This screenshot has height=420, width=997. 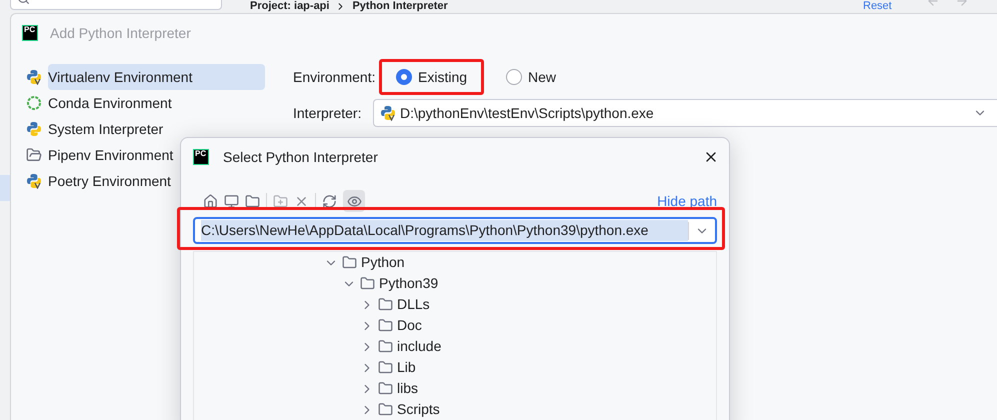 I want to click on home-icon, so click(x=210, y=201).